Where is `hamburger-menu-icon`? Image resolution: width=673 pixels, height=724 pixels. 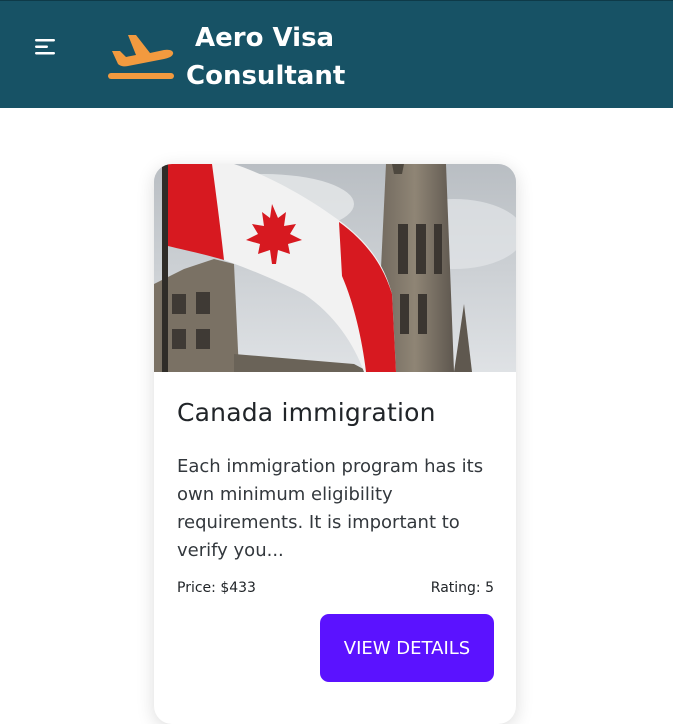 hamburger-menu-icon is located at coordinates (45, 47).